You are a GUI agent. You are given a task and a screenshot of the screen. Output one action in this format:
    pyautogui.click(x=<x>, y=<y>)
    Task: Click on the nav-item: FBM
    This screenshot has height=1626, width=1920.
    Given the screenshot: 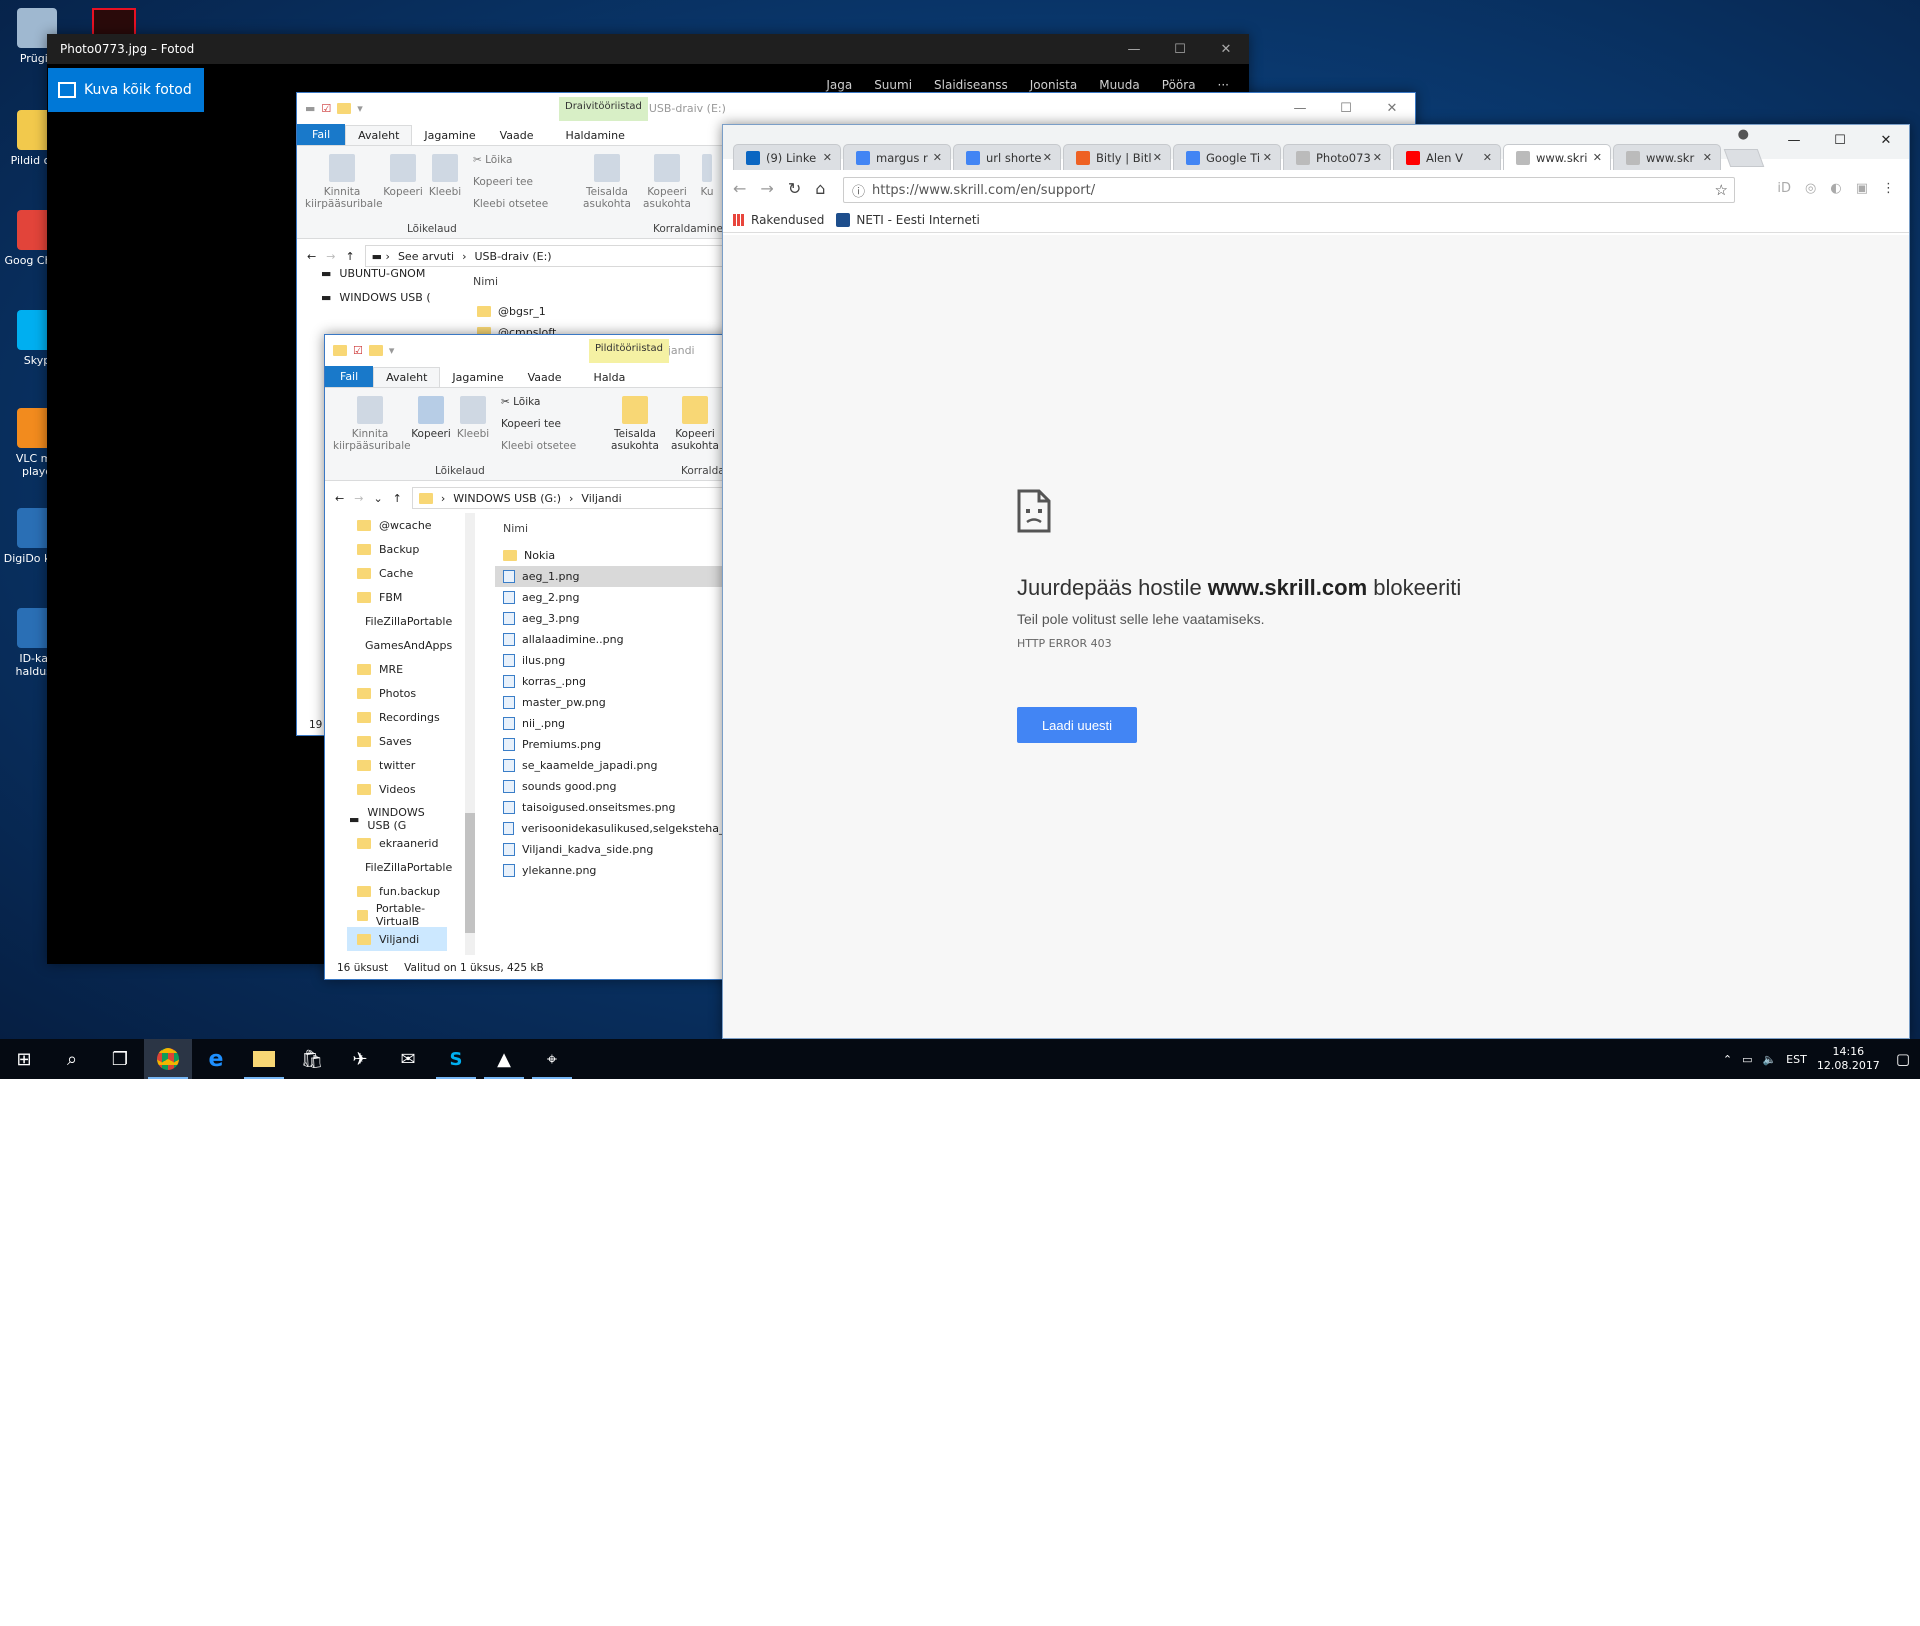 What is the action you would take?
    pyautogui.click(x=397, y=597)
    